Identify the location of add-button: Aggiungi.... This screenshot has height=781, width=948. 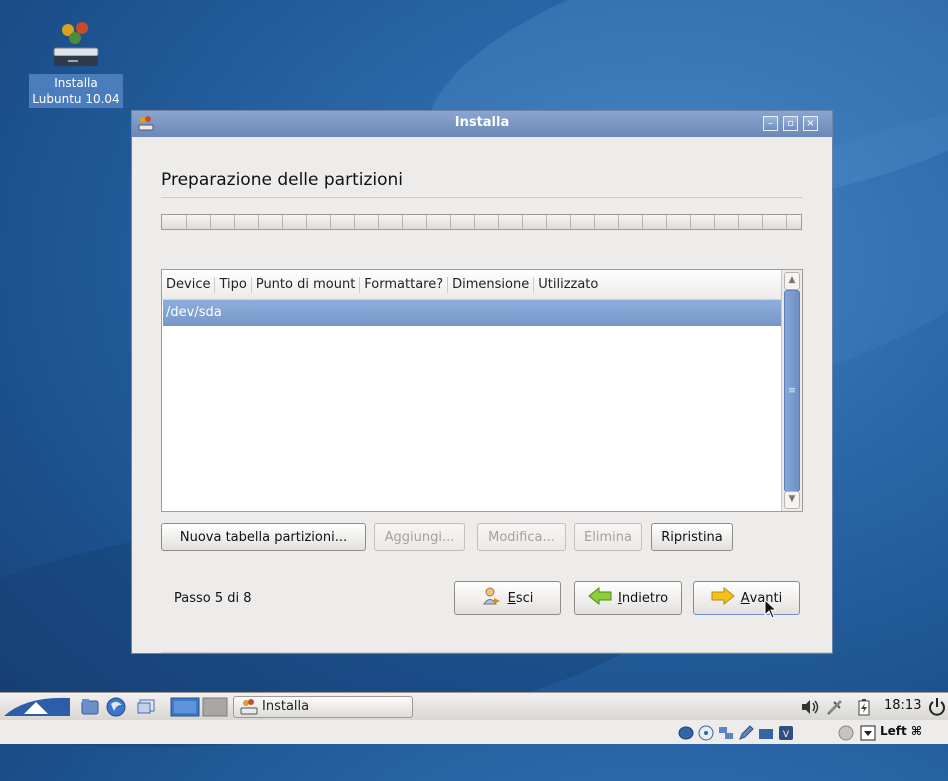
(419, 537).